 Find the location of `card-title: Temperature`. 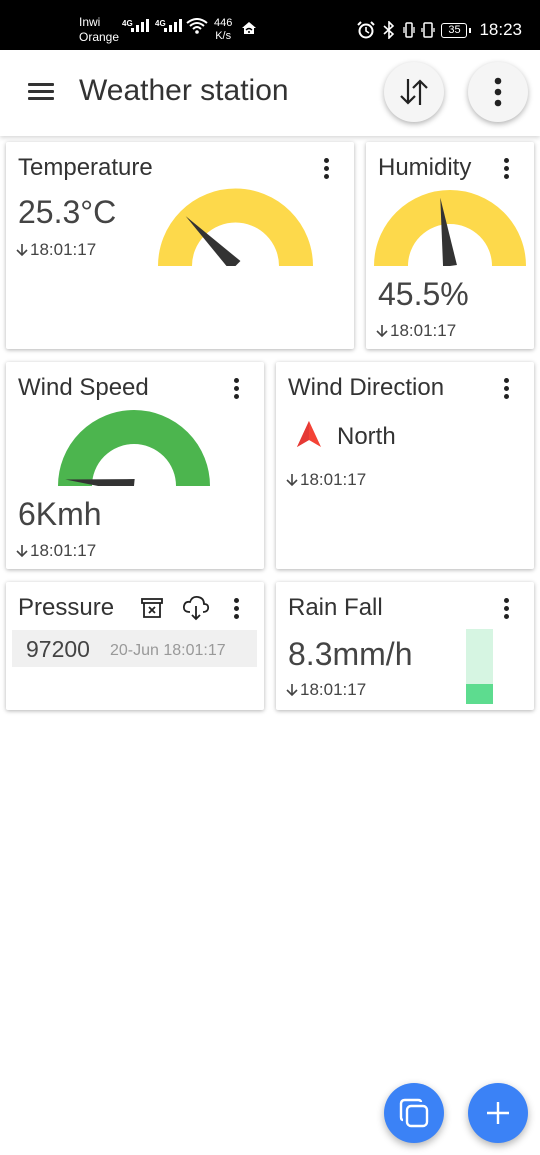

card-title: Temperature is located at coordinates (85, 167).